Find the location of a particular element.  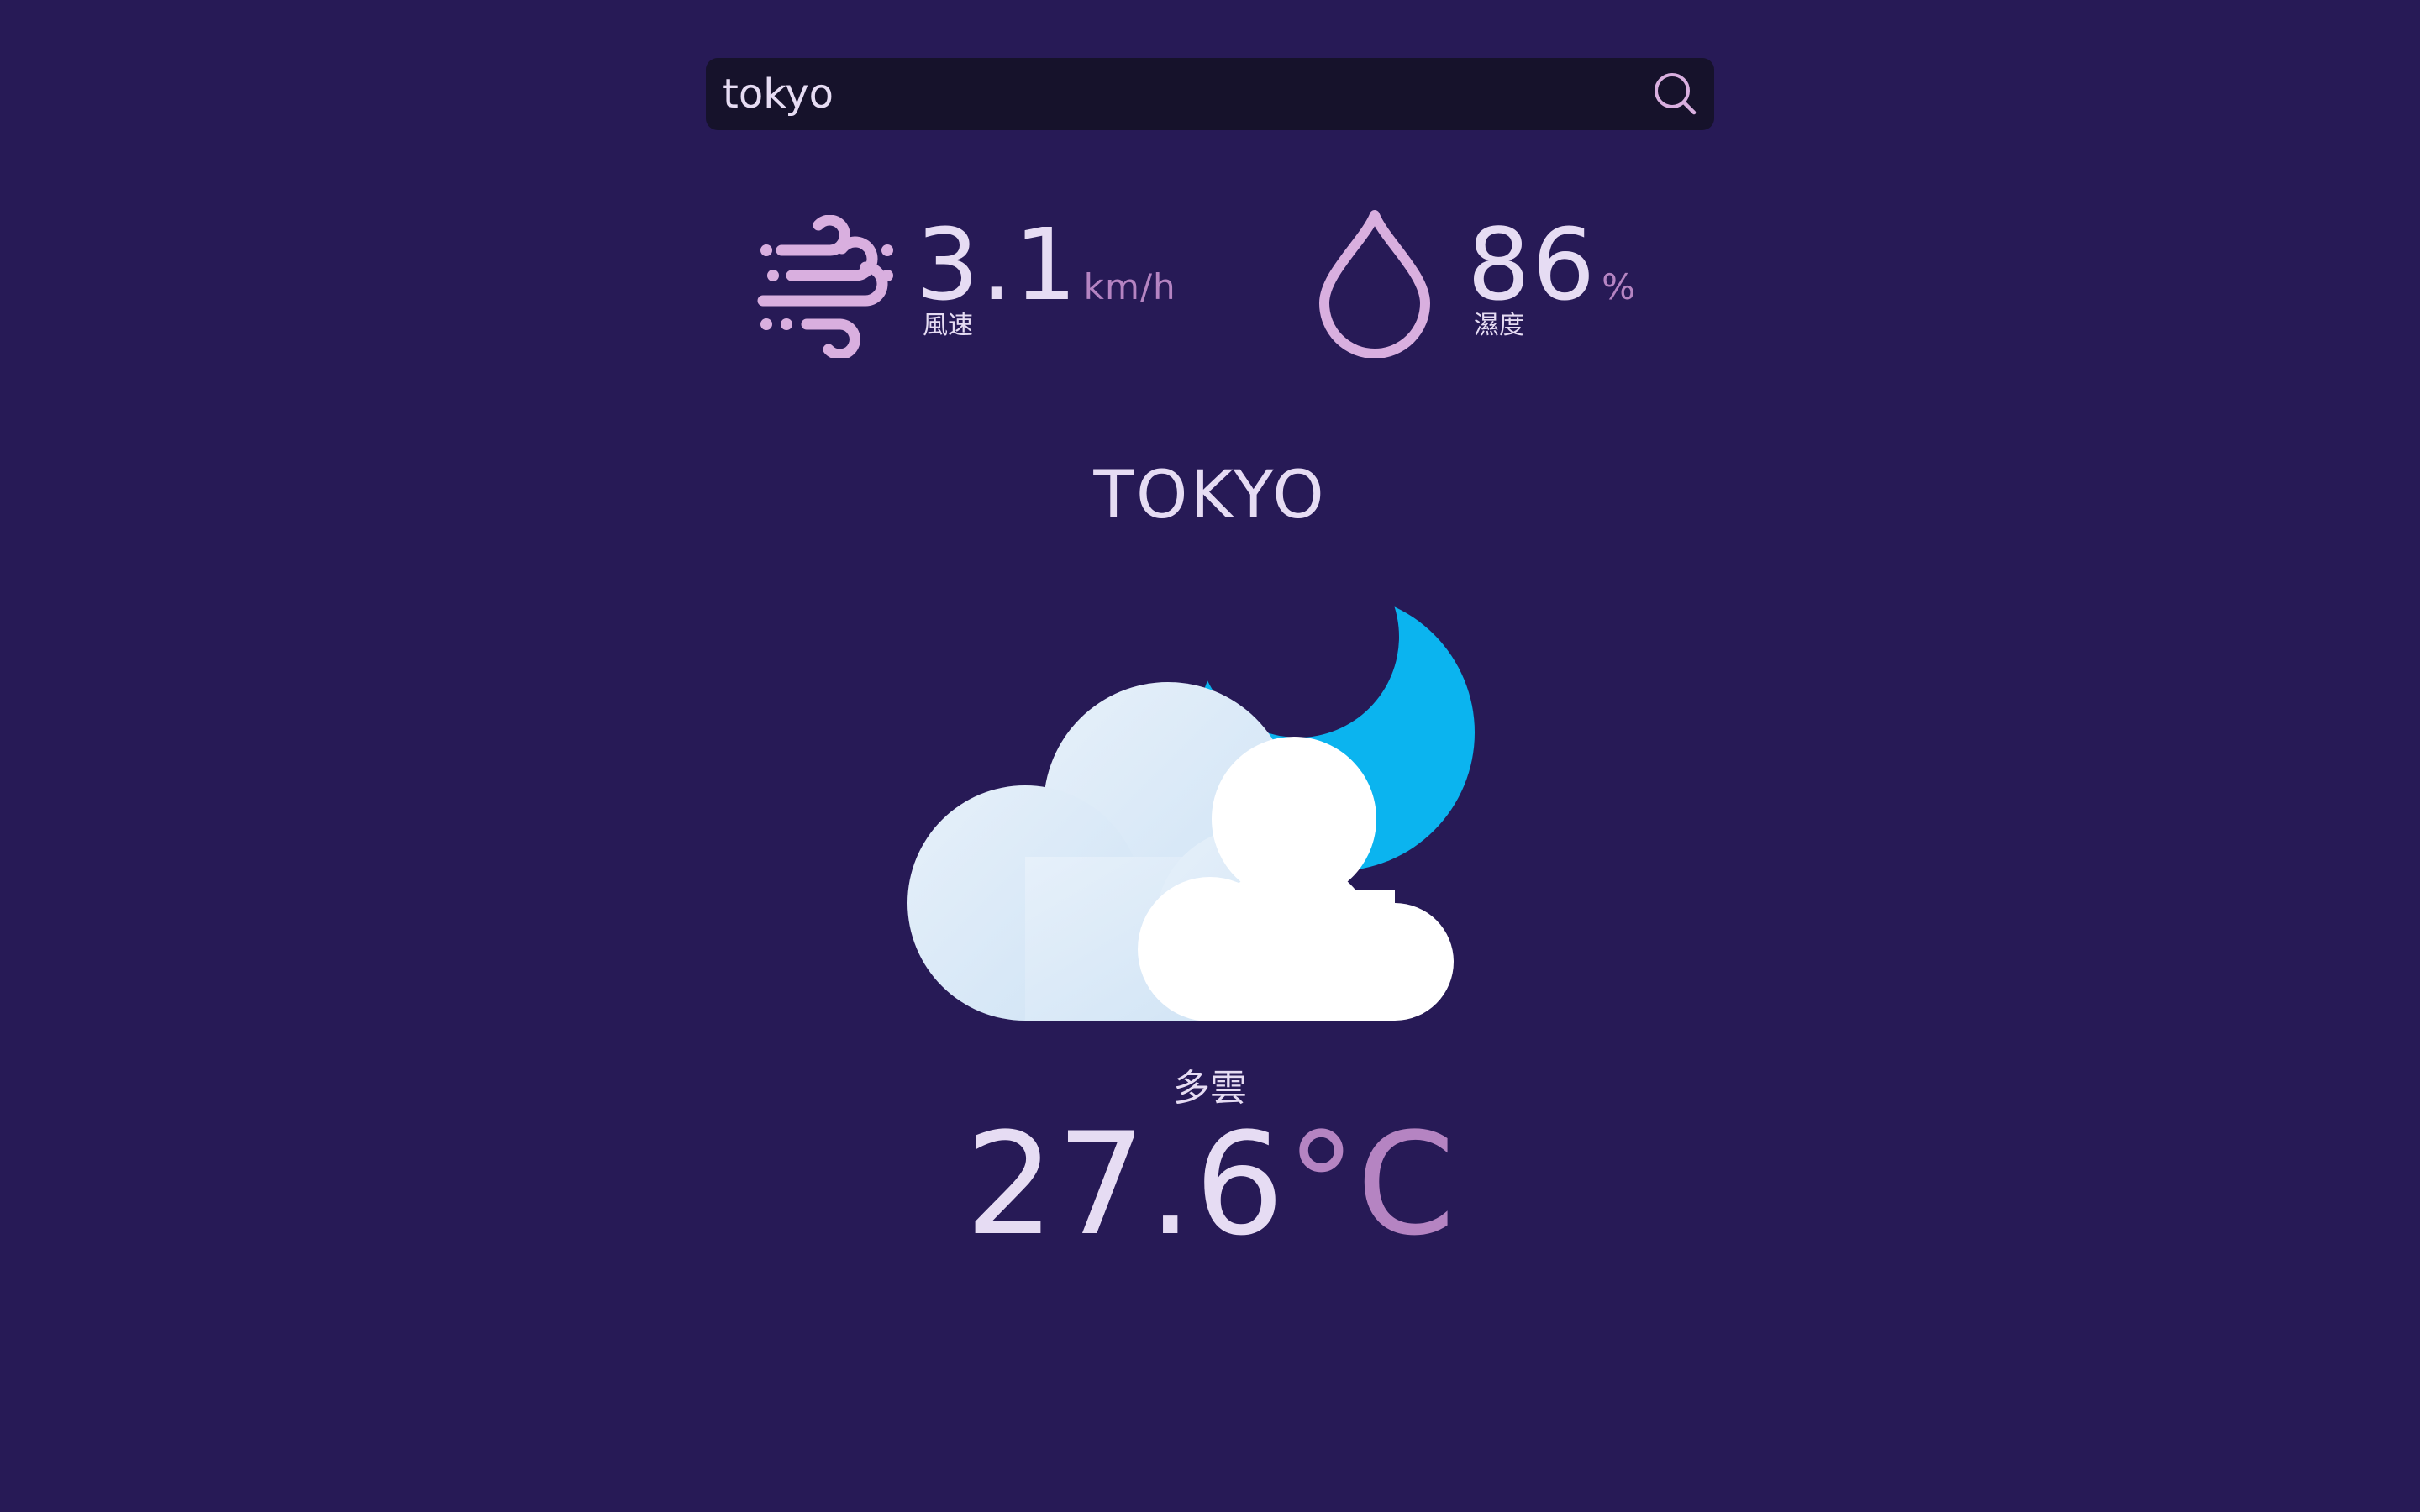

search-button is located at coordinates (1676, 94).